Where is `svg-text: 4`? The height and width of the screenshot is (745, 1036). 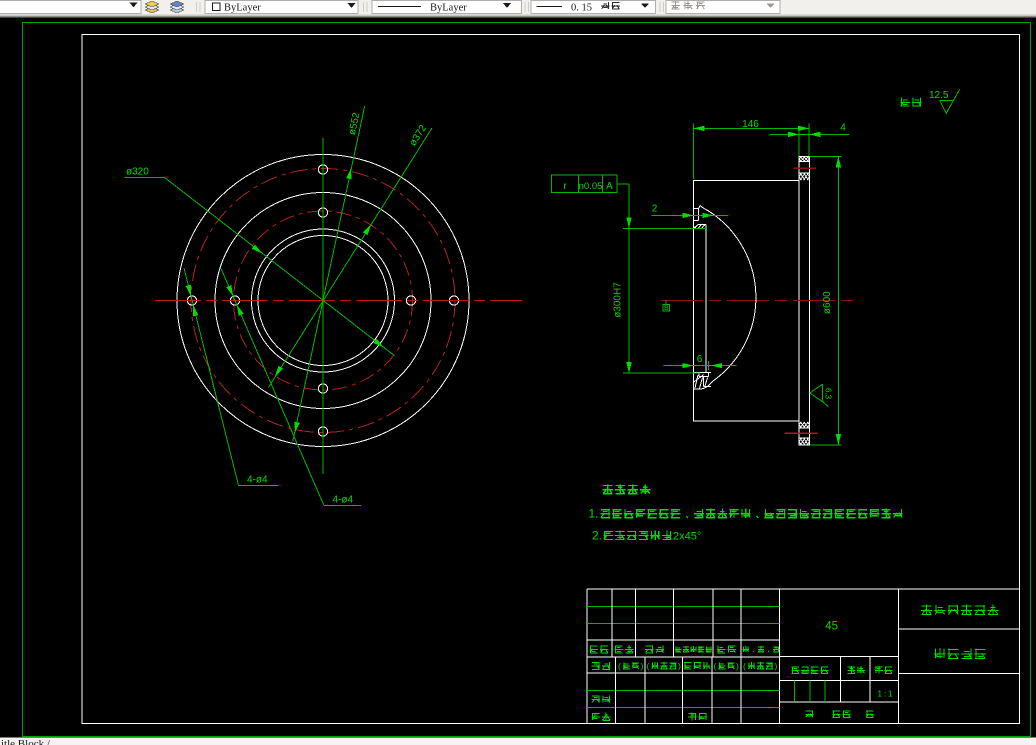
svg-text: 4 is located at coordinates (843, 128).